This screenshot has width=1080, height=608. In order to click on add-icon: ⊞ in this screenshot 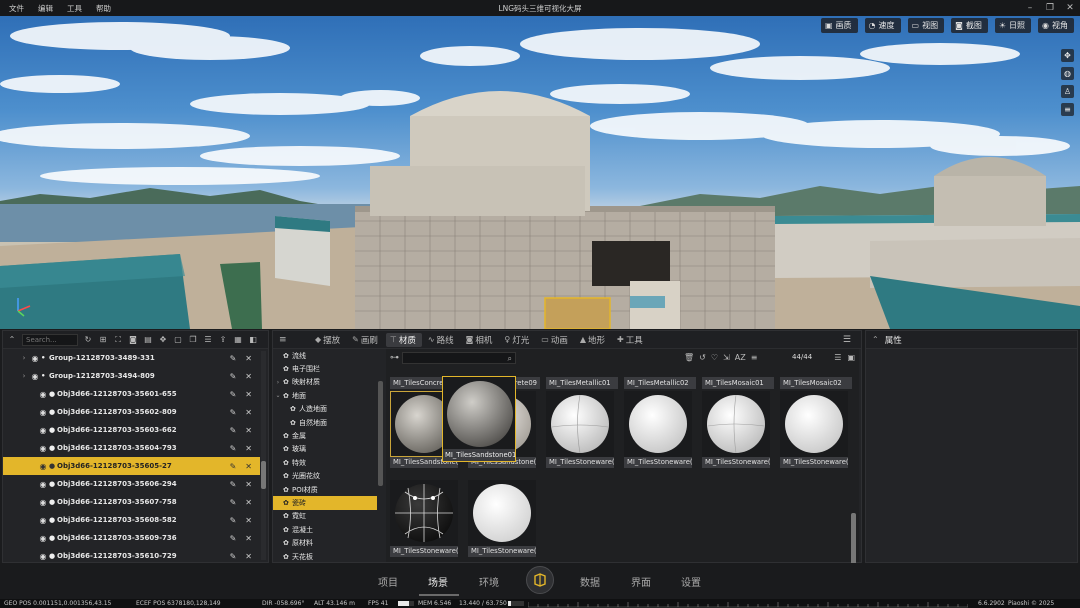, I will do `click(103, 340)`.